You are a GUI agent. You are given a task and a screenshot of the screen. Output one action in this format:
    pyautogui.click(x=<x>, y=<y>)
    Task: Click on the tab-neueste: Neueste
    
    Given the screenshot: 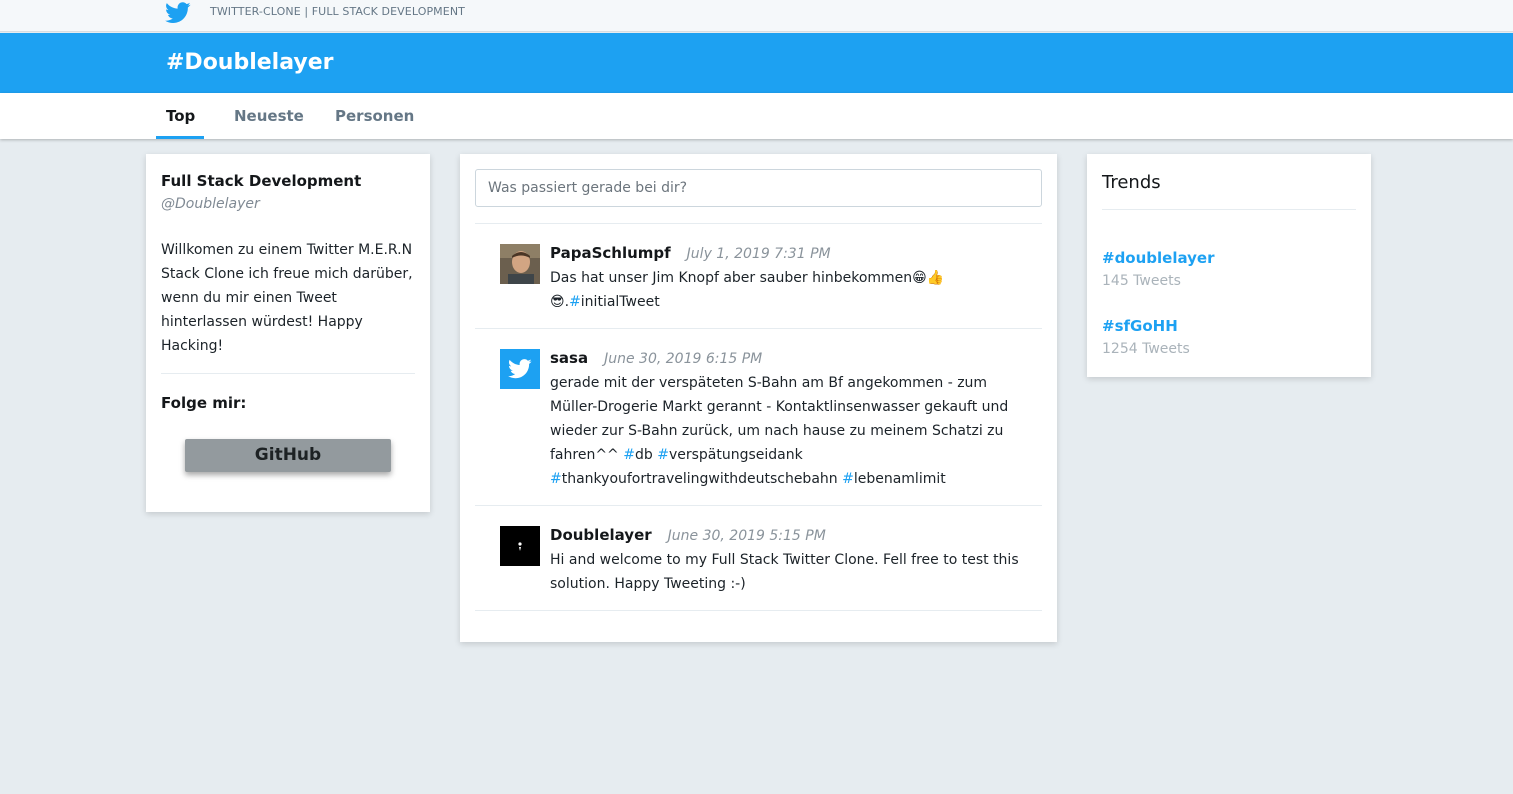 What is the action you would take?
    pyautogui.click(x=269, y=116)
    